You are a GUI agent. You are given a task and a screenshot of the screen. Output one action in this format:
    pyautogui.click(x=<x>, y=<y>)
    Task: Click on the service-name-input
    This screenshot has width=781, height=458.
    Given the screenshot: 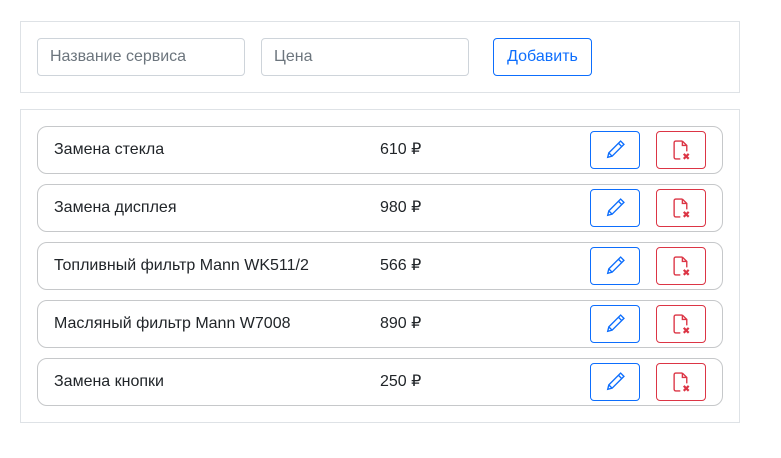 What is the action you would take?
    pyautogui.click(x=141, y=57)
    